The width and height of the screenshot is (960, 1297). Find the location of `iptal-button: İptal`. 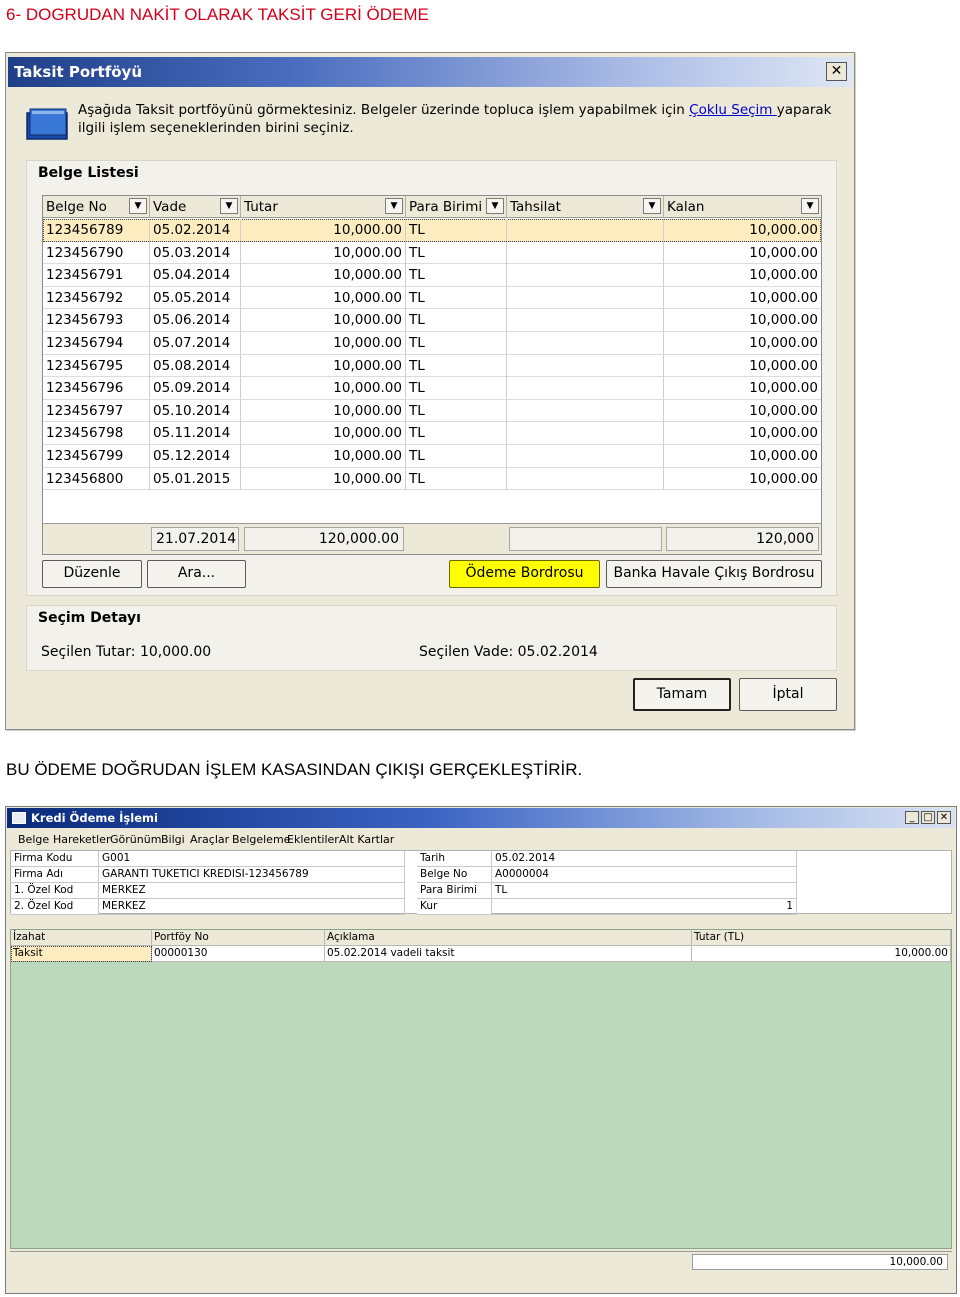

iptal-button: İptal is located at coordinates (788, 694).